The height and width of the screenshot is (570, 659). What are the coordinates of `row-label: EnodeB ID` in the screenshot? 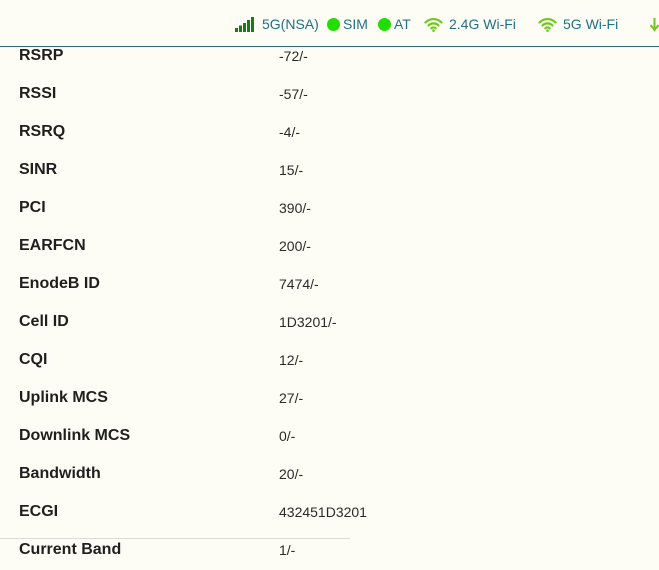 It's located at (59, 283).